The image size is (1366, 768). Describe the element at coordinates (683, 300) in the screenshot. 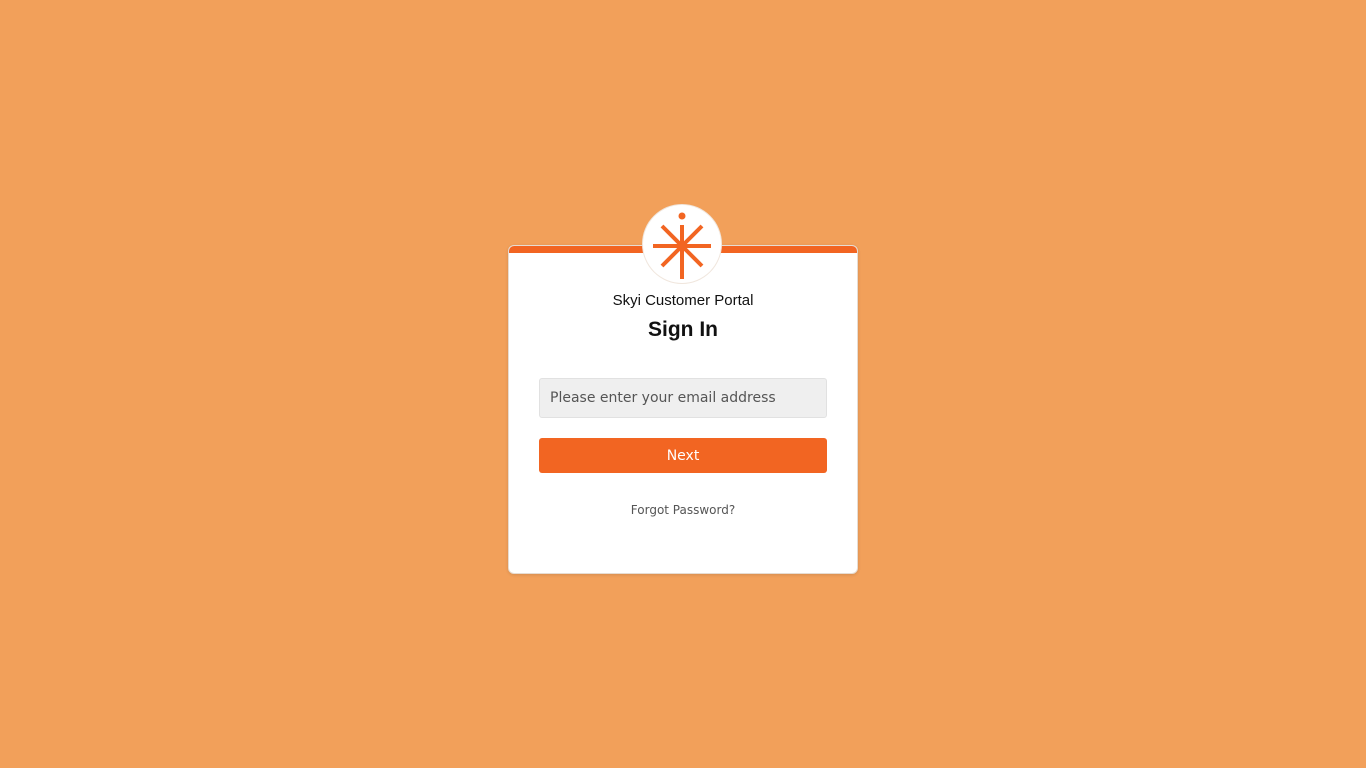

I see `portal-name: Skyi Customer Portal` at that location.